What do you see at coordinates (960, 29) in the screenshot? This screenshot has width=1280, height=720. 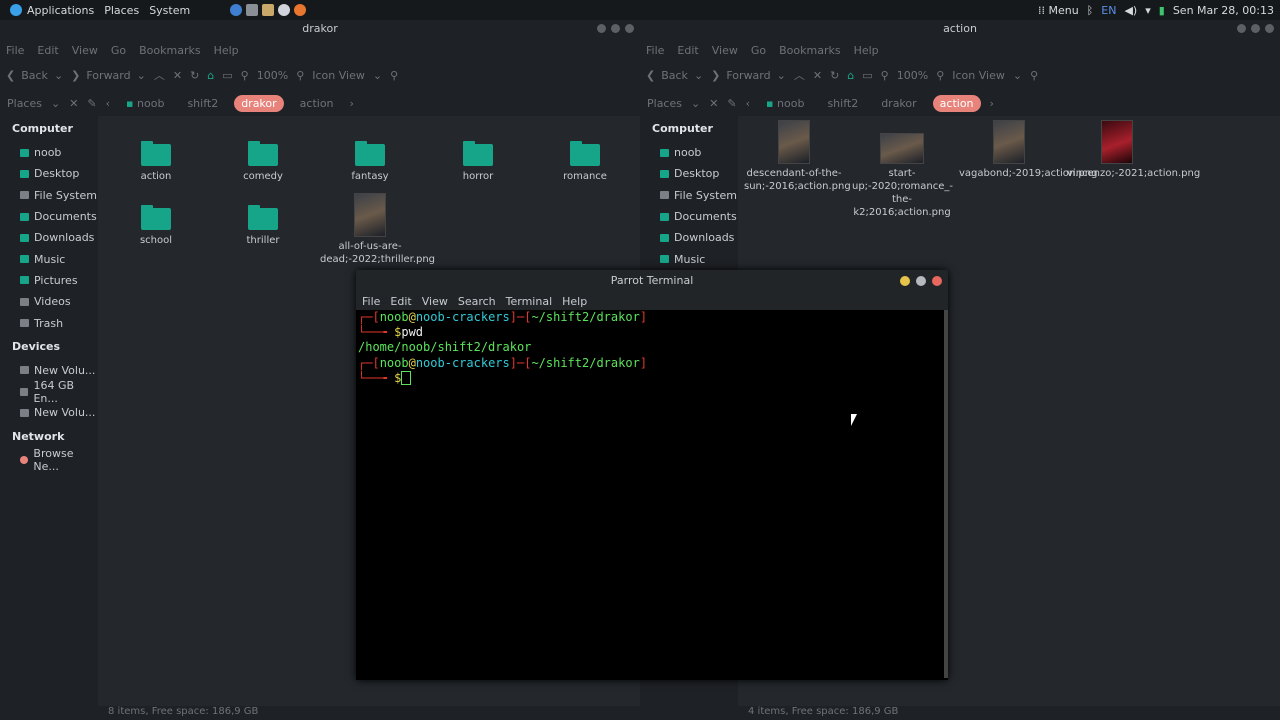 I see `window-titlebar: action` at bounding box center [960, 29].